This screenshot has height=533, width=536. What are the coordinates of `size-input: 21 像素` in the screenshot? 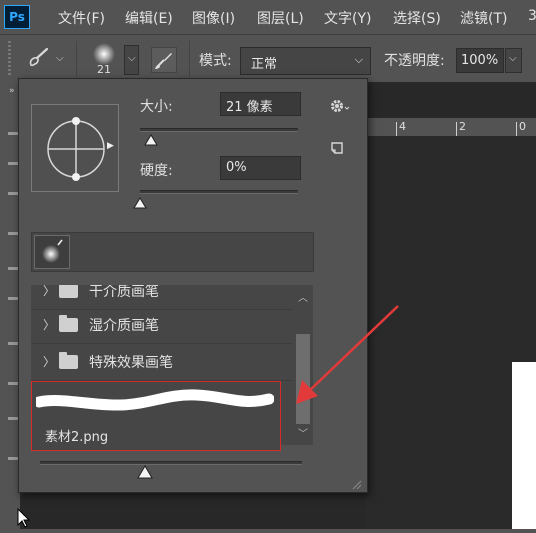 It's located at (260, 104).